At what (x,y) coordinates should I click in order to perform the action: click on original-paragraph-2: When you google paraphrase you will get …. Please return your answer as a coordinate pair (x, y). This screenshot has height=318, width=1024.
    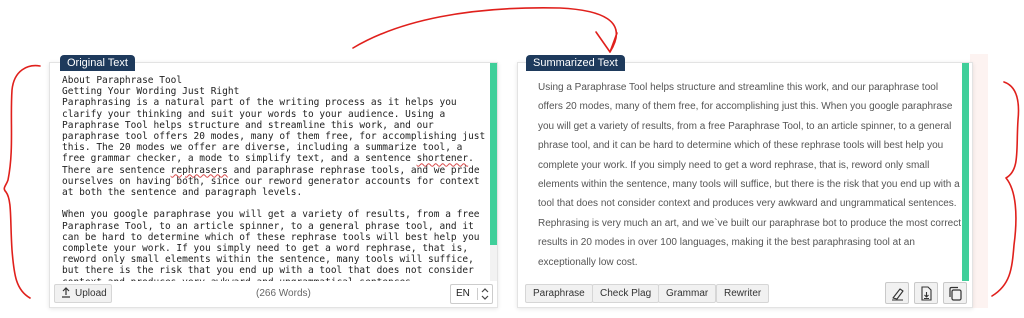
    Looking at the image, I should click on (271, 245).